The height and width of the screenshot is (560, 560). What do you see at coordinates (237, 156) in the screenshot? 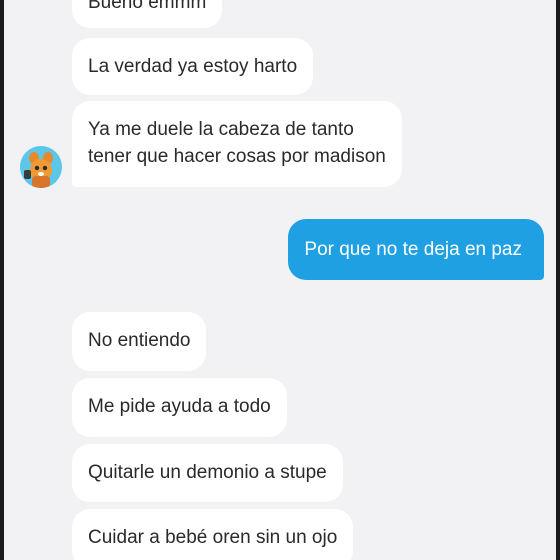
I see `message-text-line: tener que hacer cosas por madison` at bounding box center [237, 156].